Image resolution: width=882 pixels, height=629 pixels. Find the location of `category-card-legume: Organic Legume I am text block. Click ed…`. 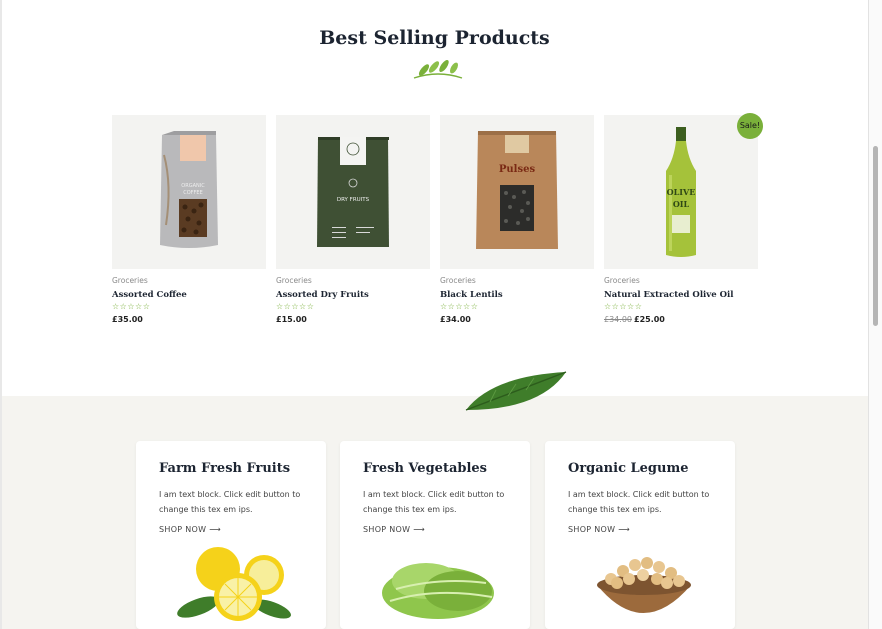

category-card-legume: Organic Legume I am text block. Click ed… is located at coordinates (640, 535).